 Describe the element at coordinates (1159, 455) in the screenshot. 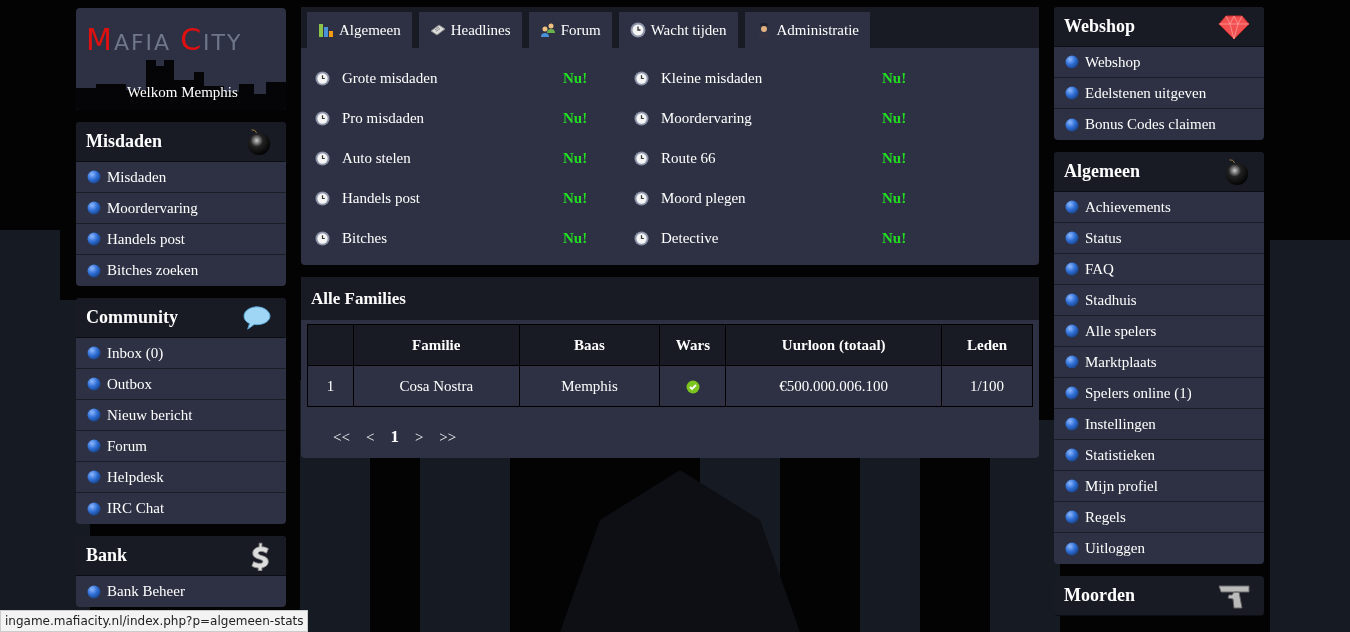

I see `menu-item: Statistieken` at that location.